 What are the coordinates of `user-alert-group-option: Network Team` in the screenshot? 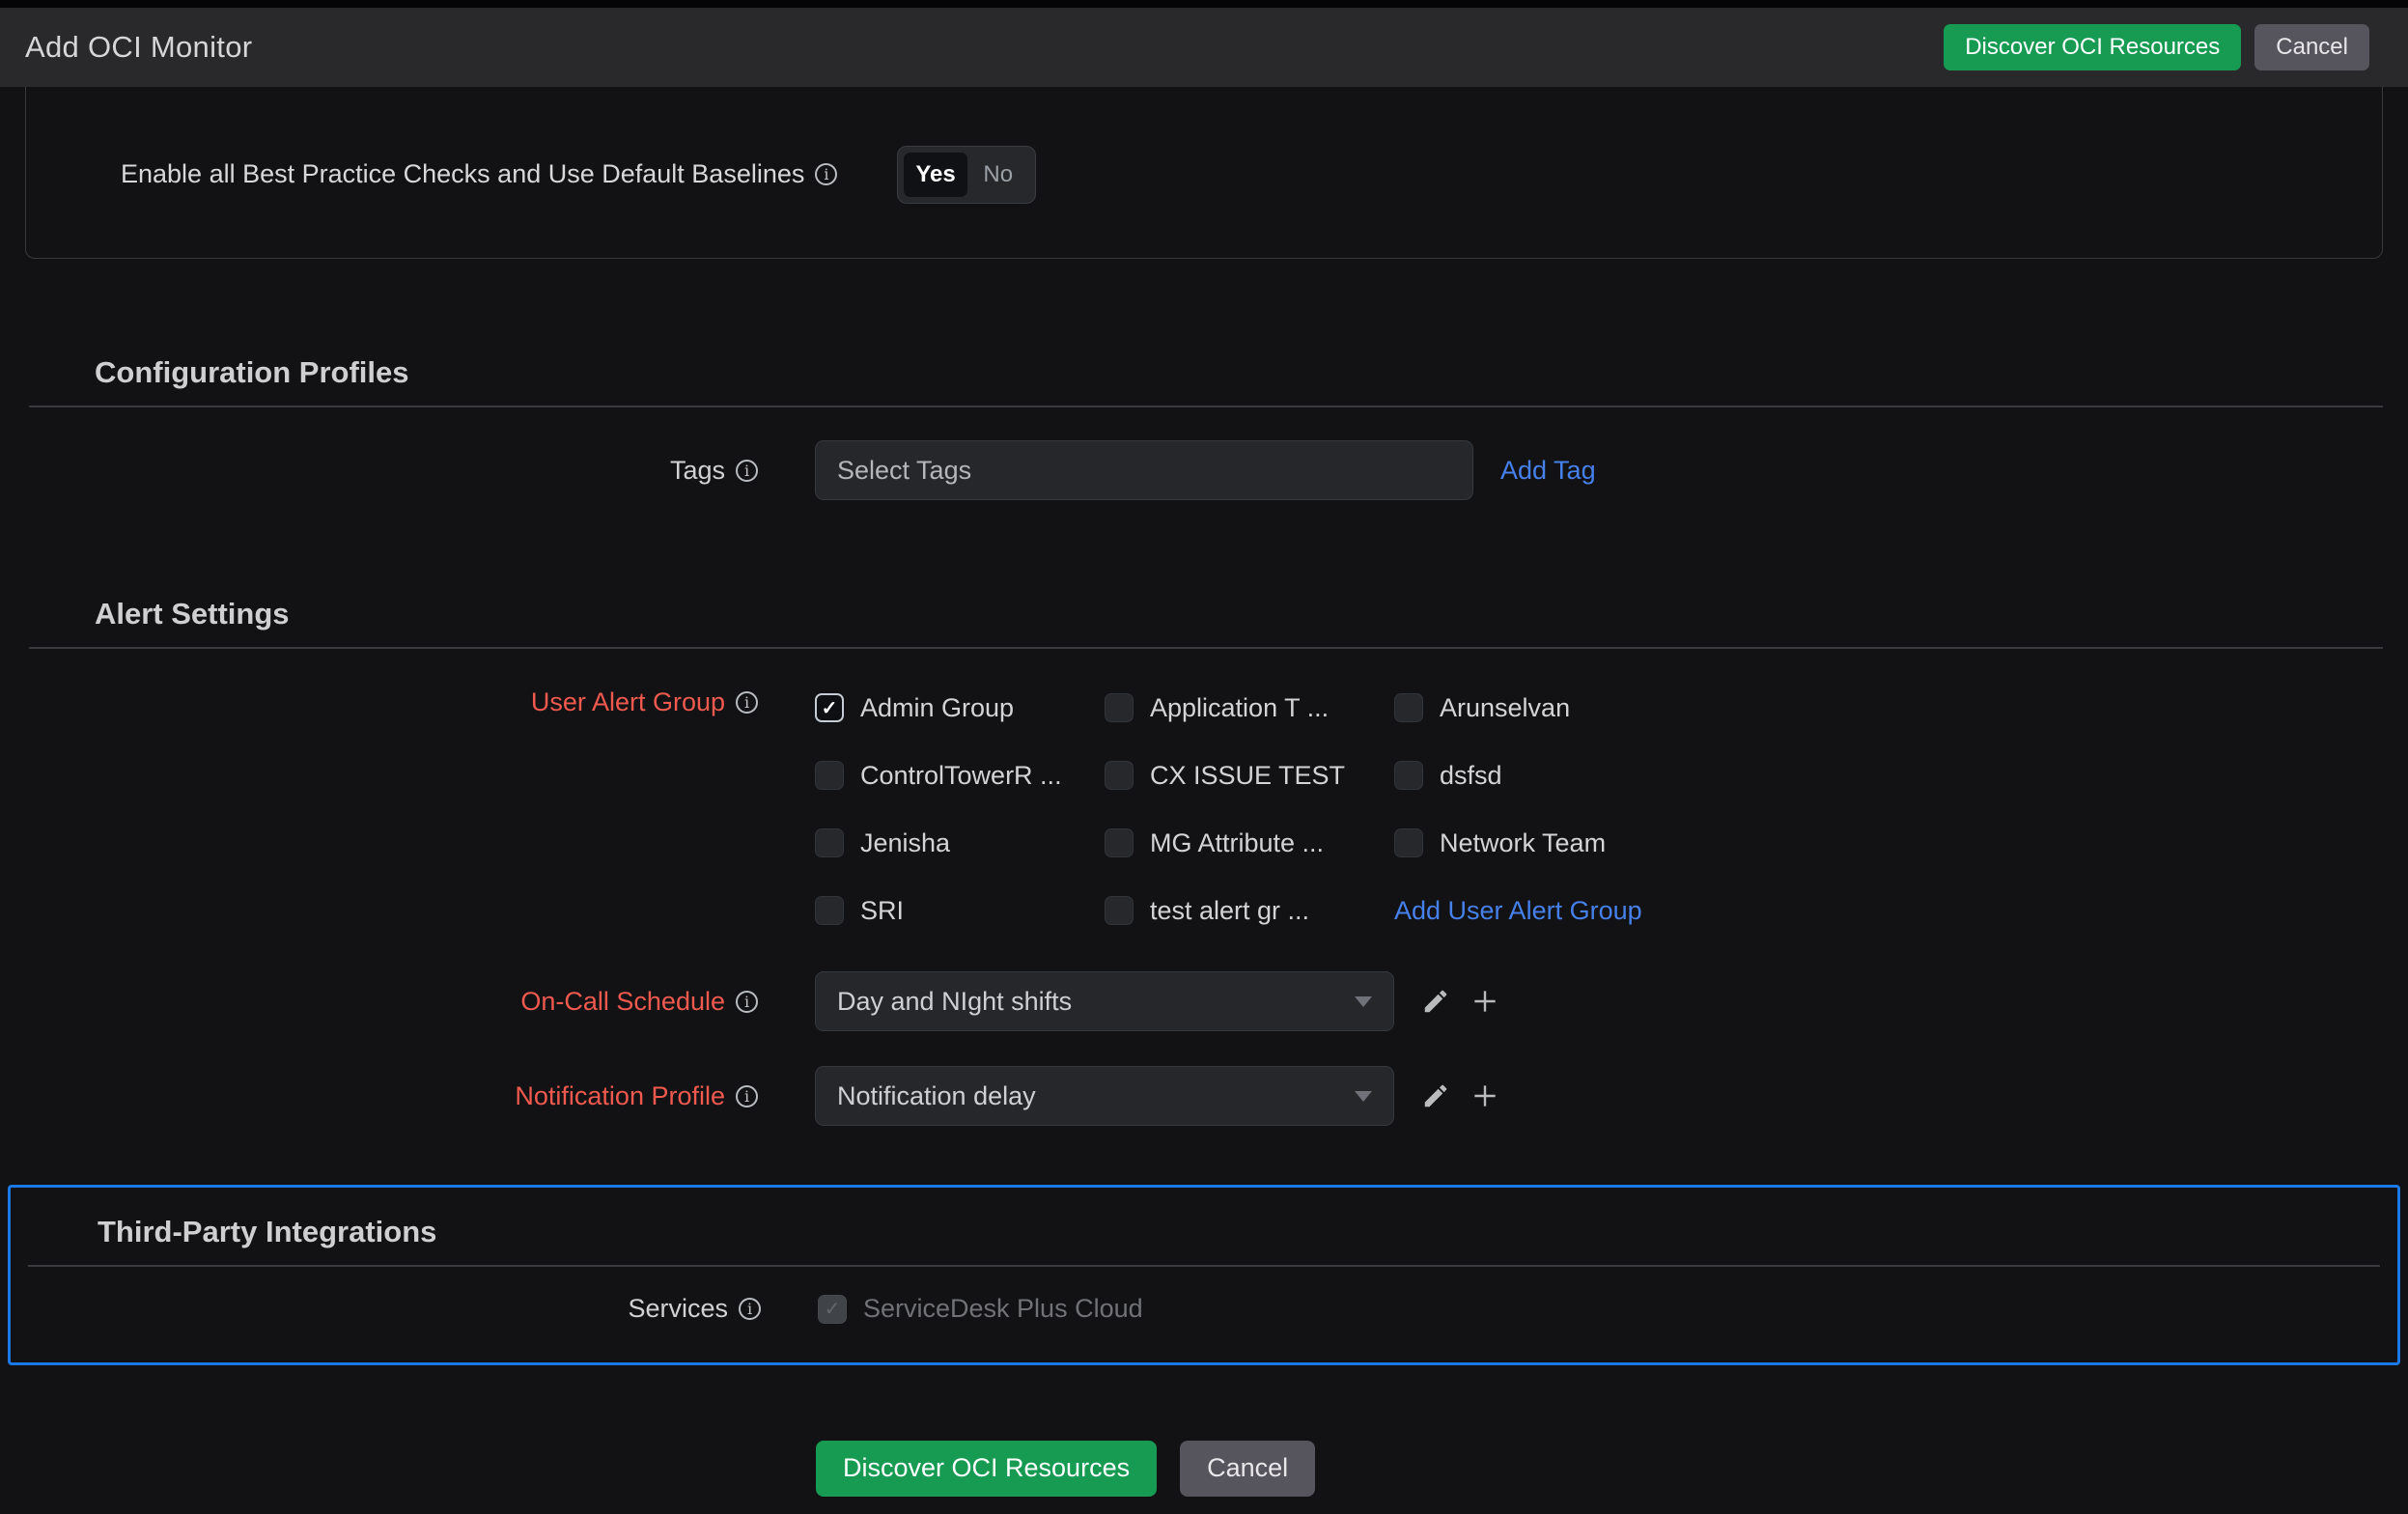 It's located at (1518, 843).